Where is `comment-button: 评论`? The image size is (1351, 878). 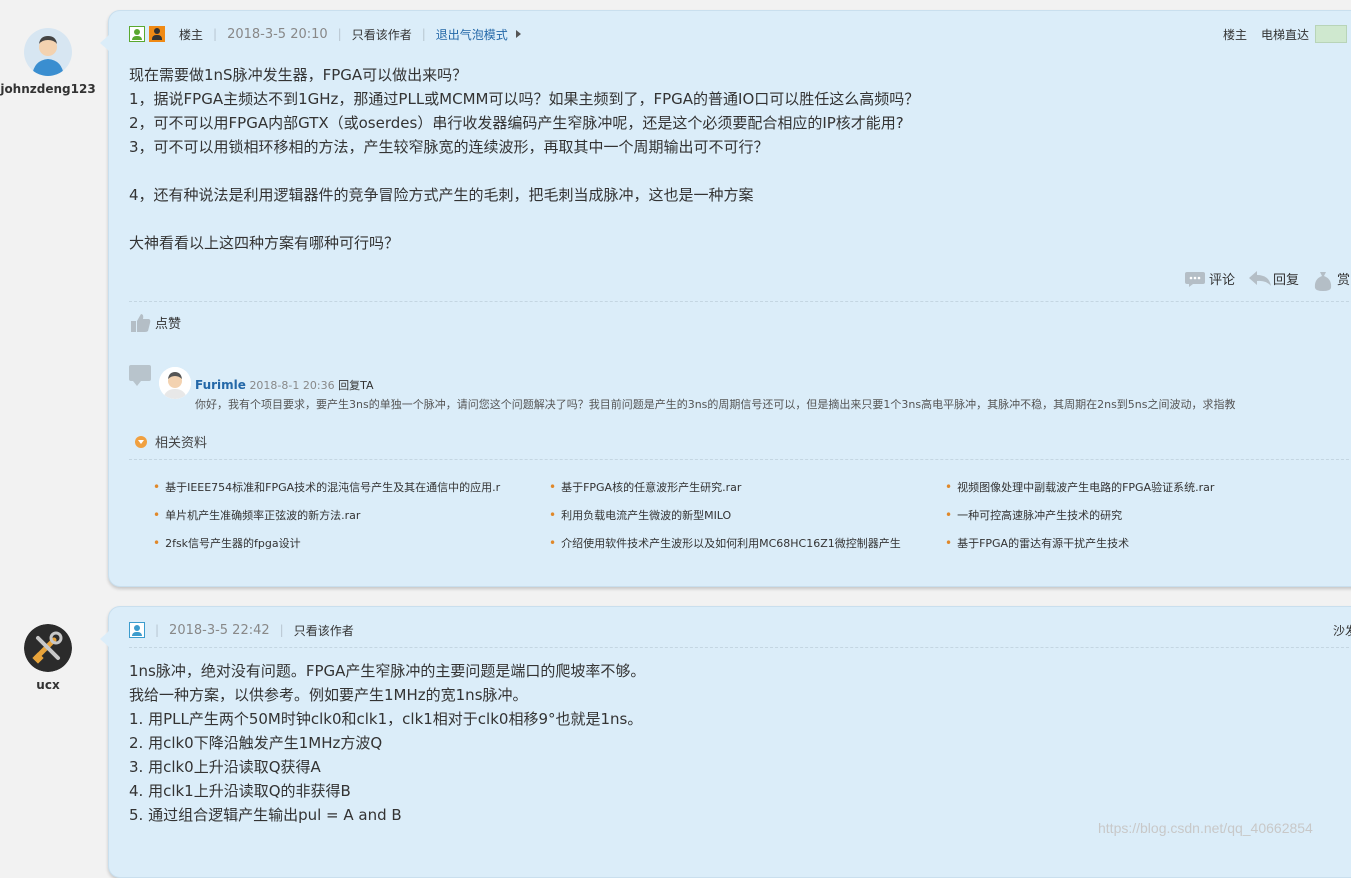 comment-button: 评论 is located at coordinates (1210, 278).